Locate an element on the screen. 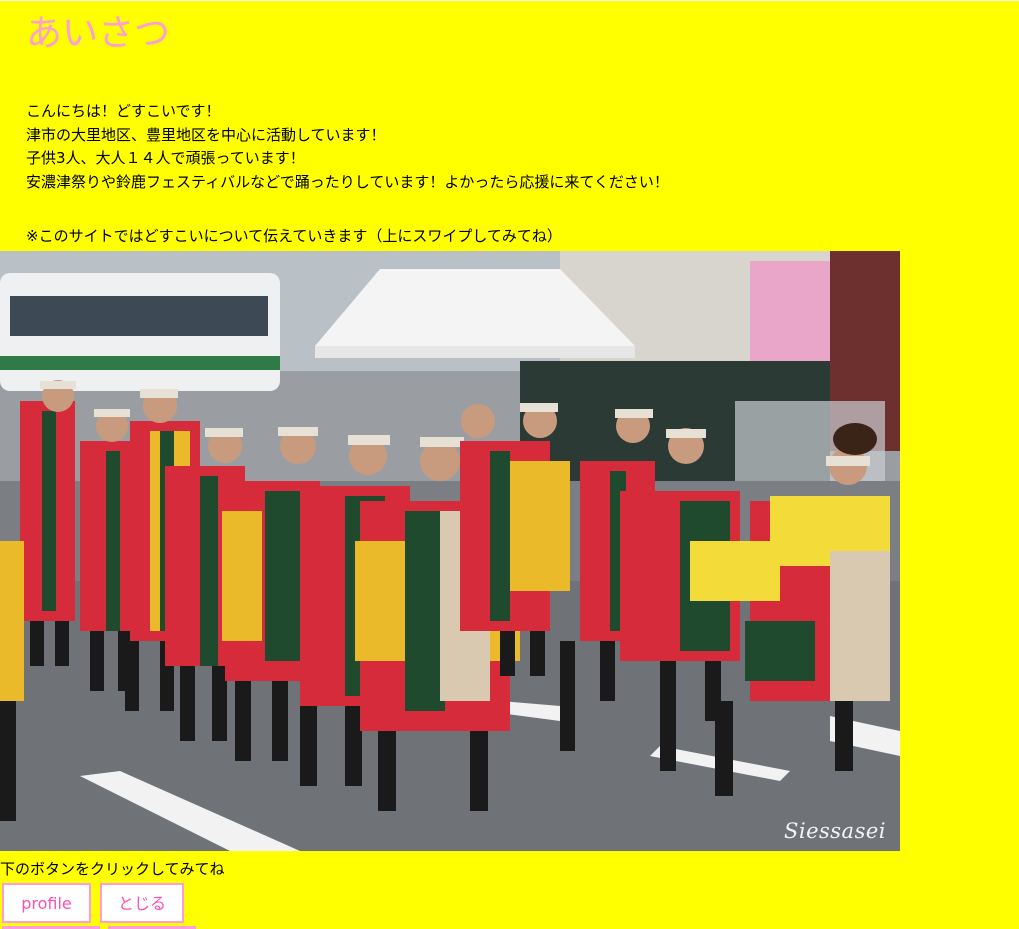 The height and width of the screenshot is (929, 1019). top-border is located at coordinates (509, 0).